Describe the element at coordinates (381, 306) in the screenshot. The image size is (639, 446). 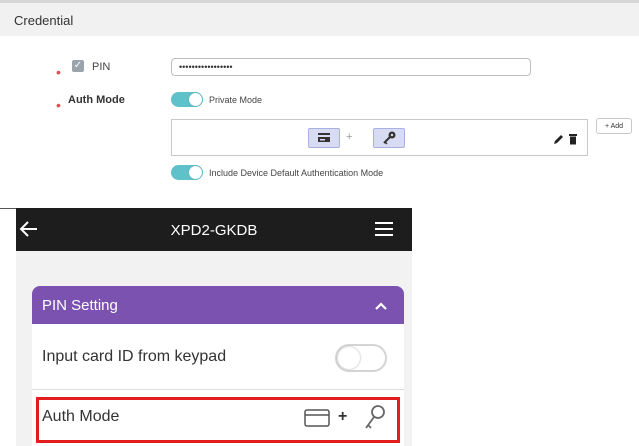
I see `chevron-up-icon` at that location.